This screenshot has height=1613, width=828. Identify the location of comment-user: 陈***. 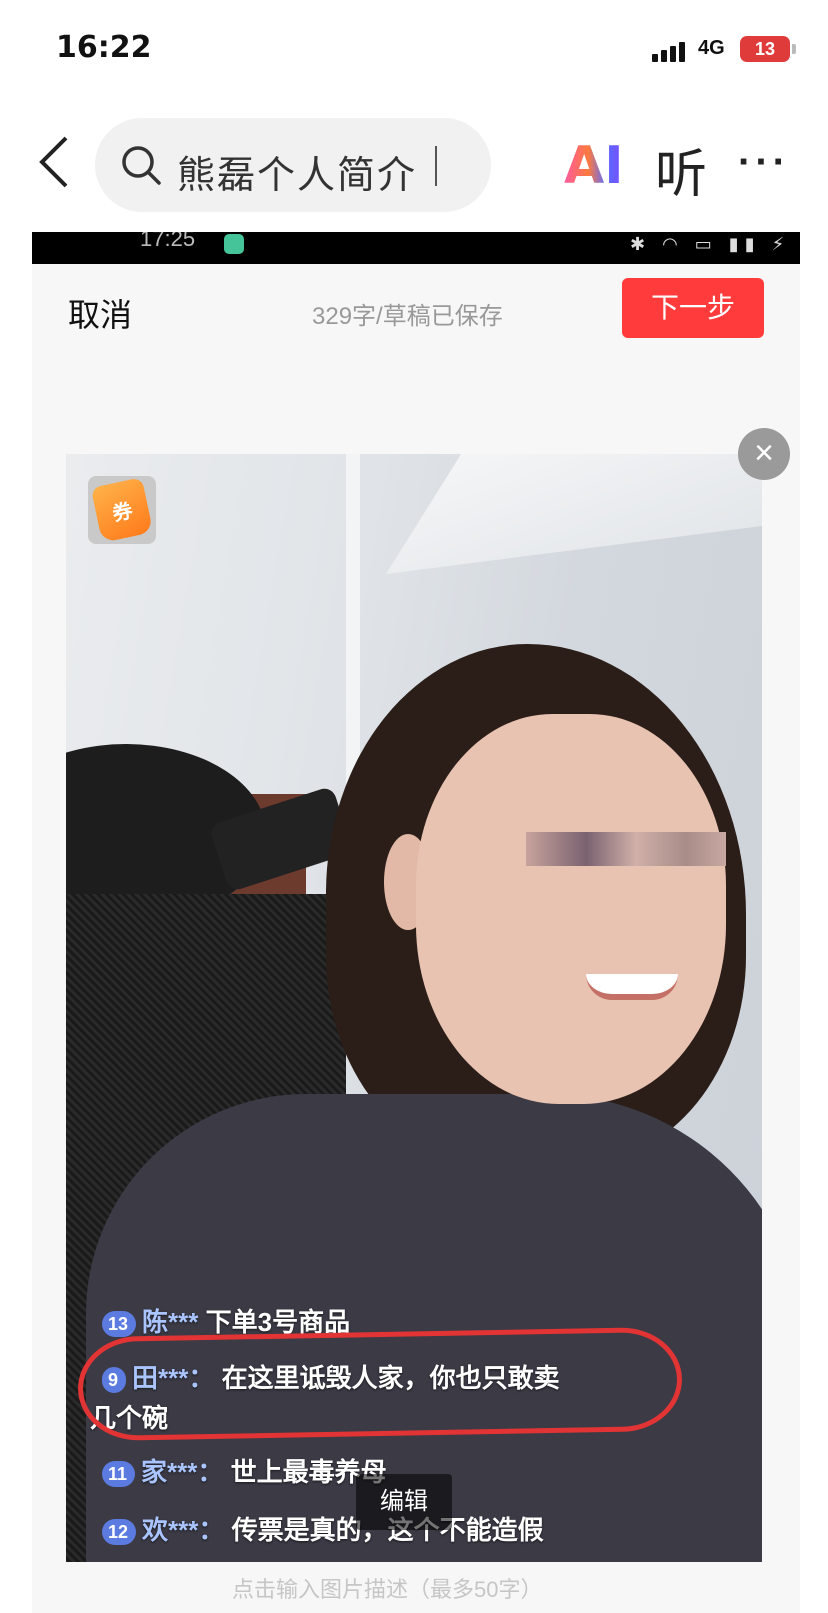
(170, 1322).